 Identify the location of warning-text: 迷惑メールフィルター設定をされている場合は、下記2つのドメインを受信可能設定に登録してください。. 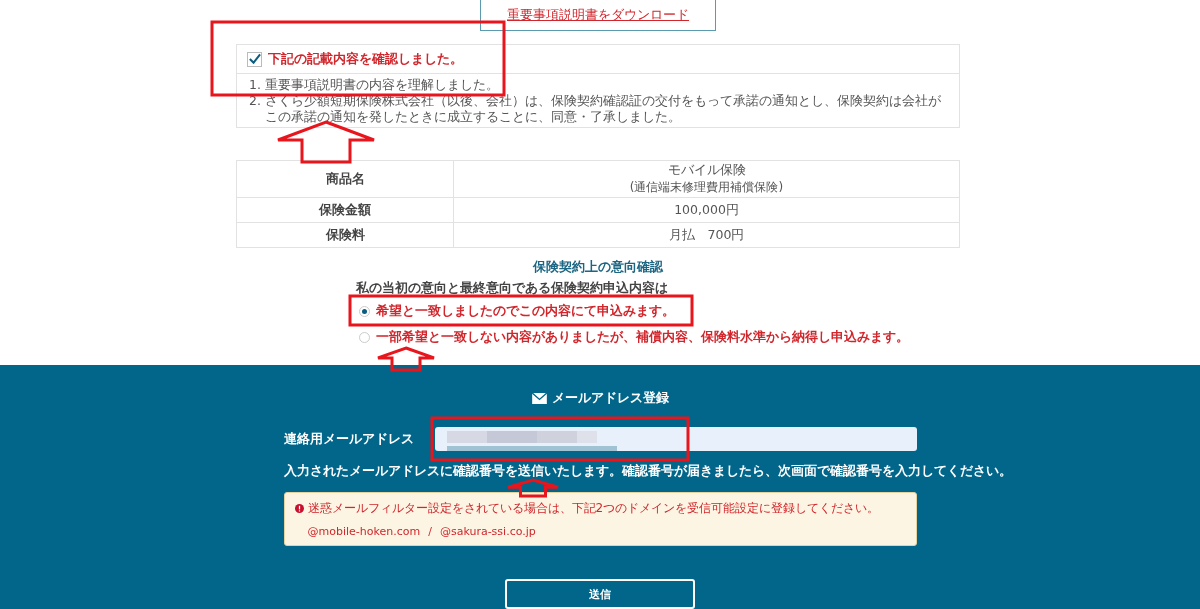
(593, 508).